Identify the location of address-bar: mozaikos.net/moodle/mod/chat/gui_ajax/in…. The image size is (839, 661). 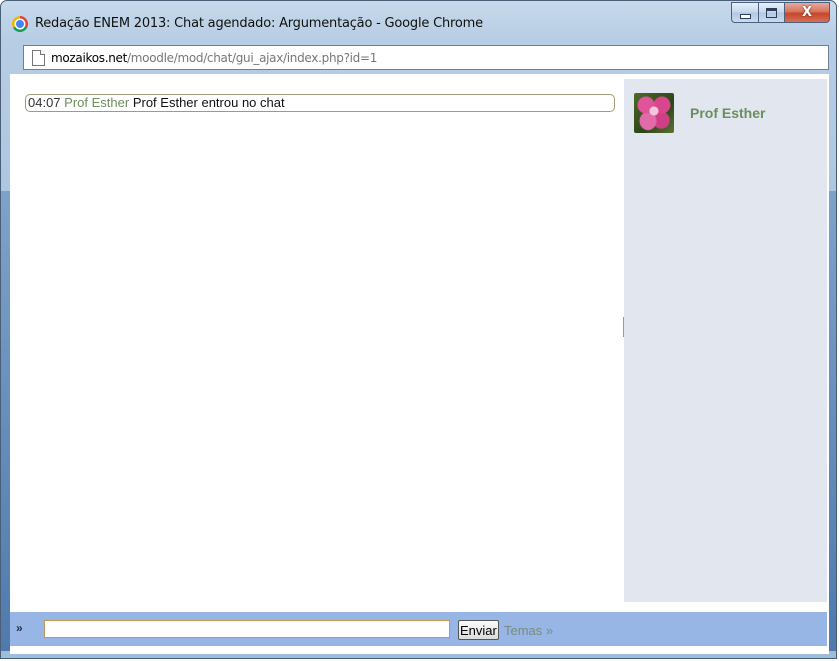
(426, 57).